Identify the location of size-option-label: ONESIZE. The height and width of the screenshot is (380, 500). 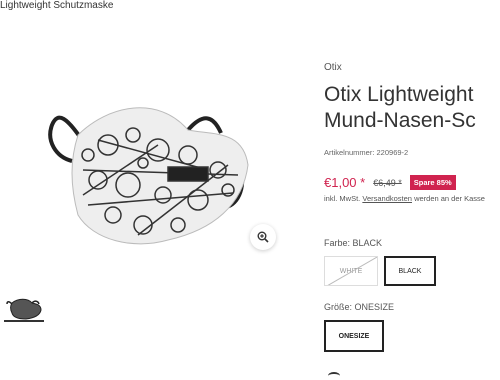
(354, 336).